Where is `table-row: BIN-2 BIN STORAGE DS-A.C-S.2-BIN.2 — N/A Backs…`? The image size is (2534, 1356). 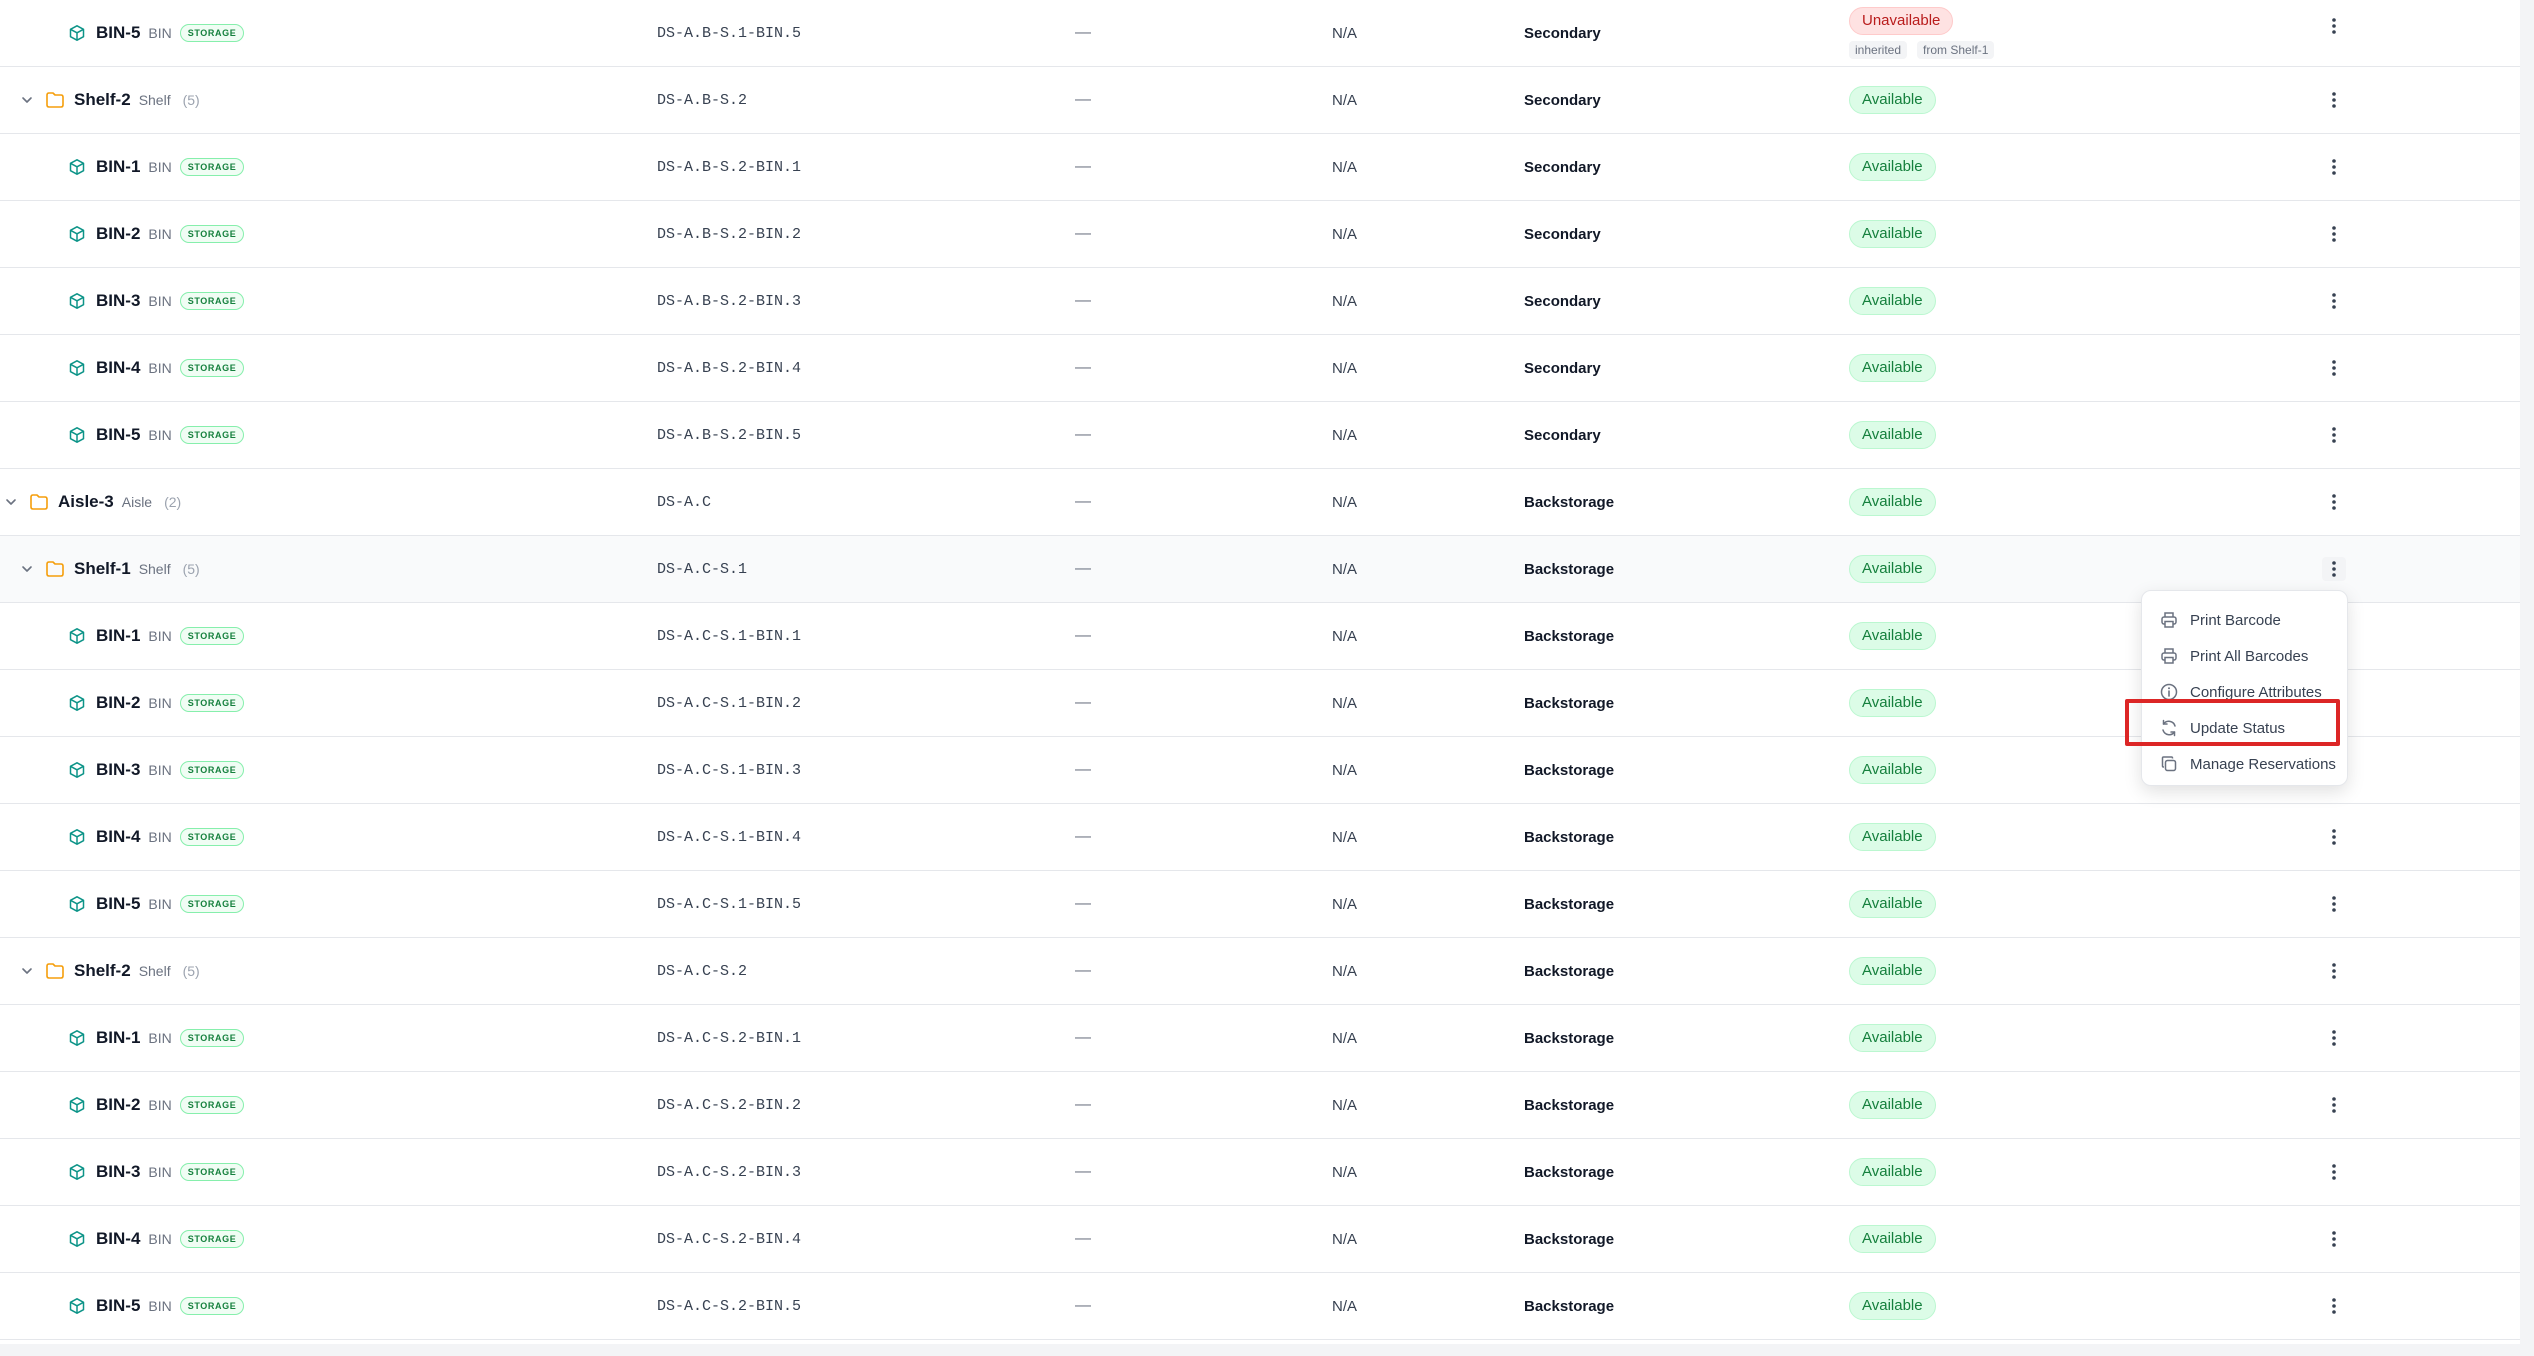
table-row: BIN-2 BIN STORAGE DS-A.C-S.2-BIN.2 — N/A Backs… is located at coordinates (1260, 1105).